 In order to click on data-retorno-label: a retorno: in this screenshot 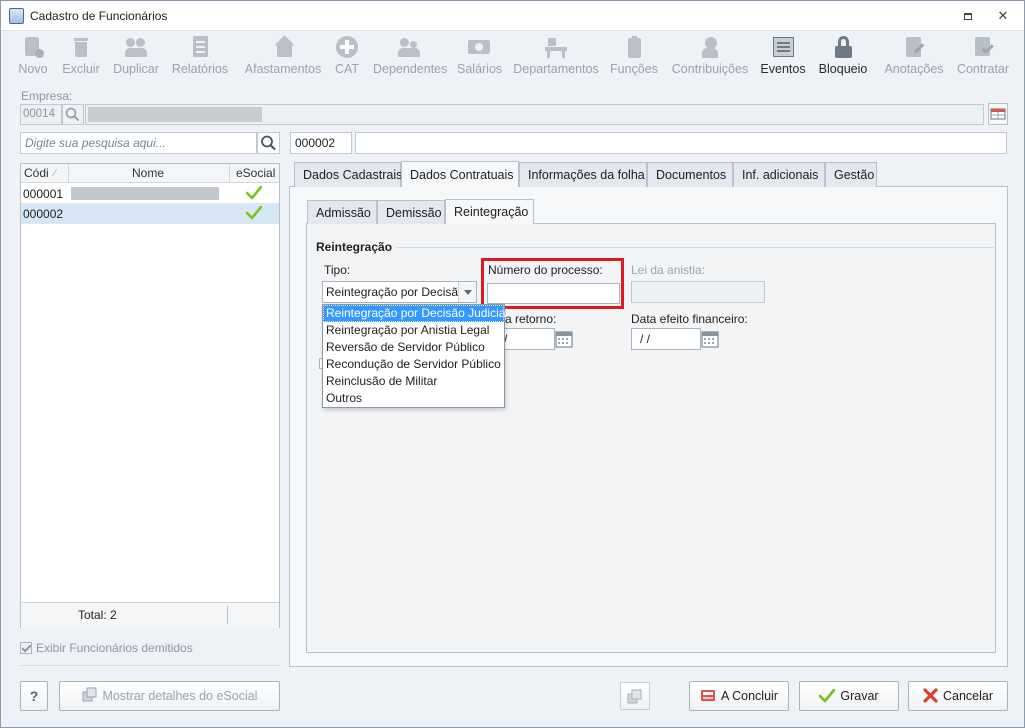, I will do `click(531, 319)`.